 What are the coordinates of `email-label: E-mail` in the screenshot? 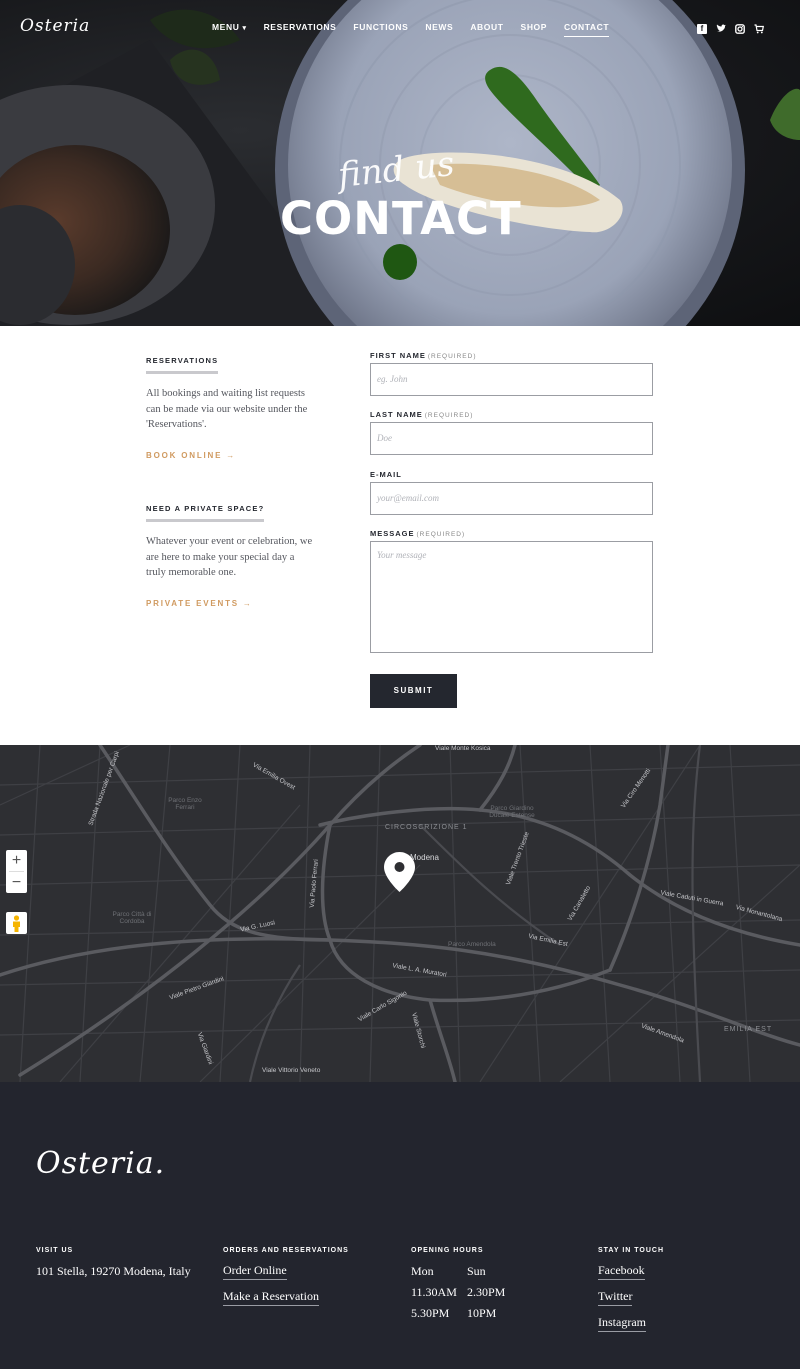 It's located at (386, 474).